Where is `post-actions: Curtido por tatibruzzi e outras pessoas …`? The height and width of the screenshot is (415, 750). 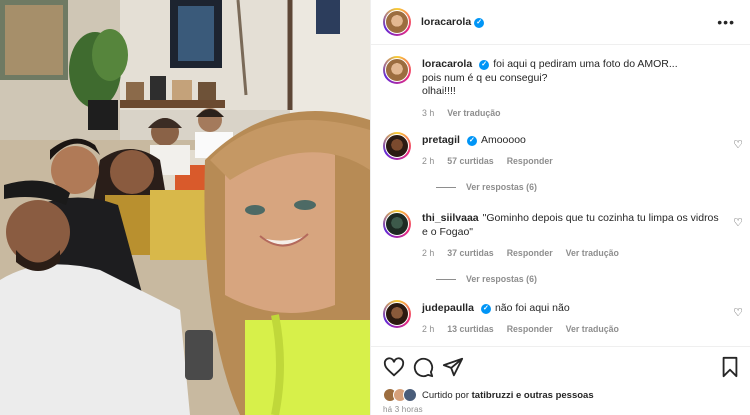
post-actions: Curtido por tatibruzzi e outras pessoas … is located at coordinates (560, 380).